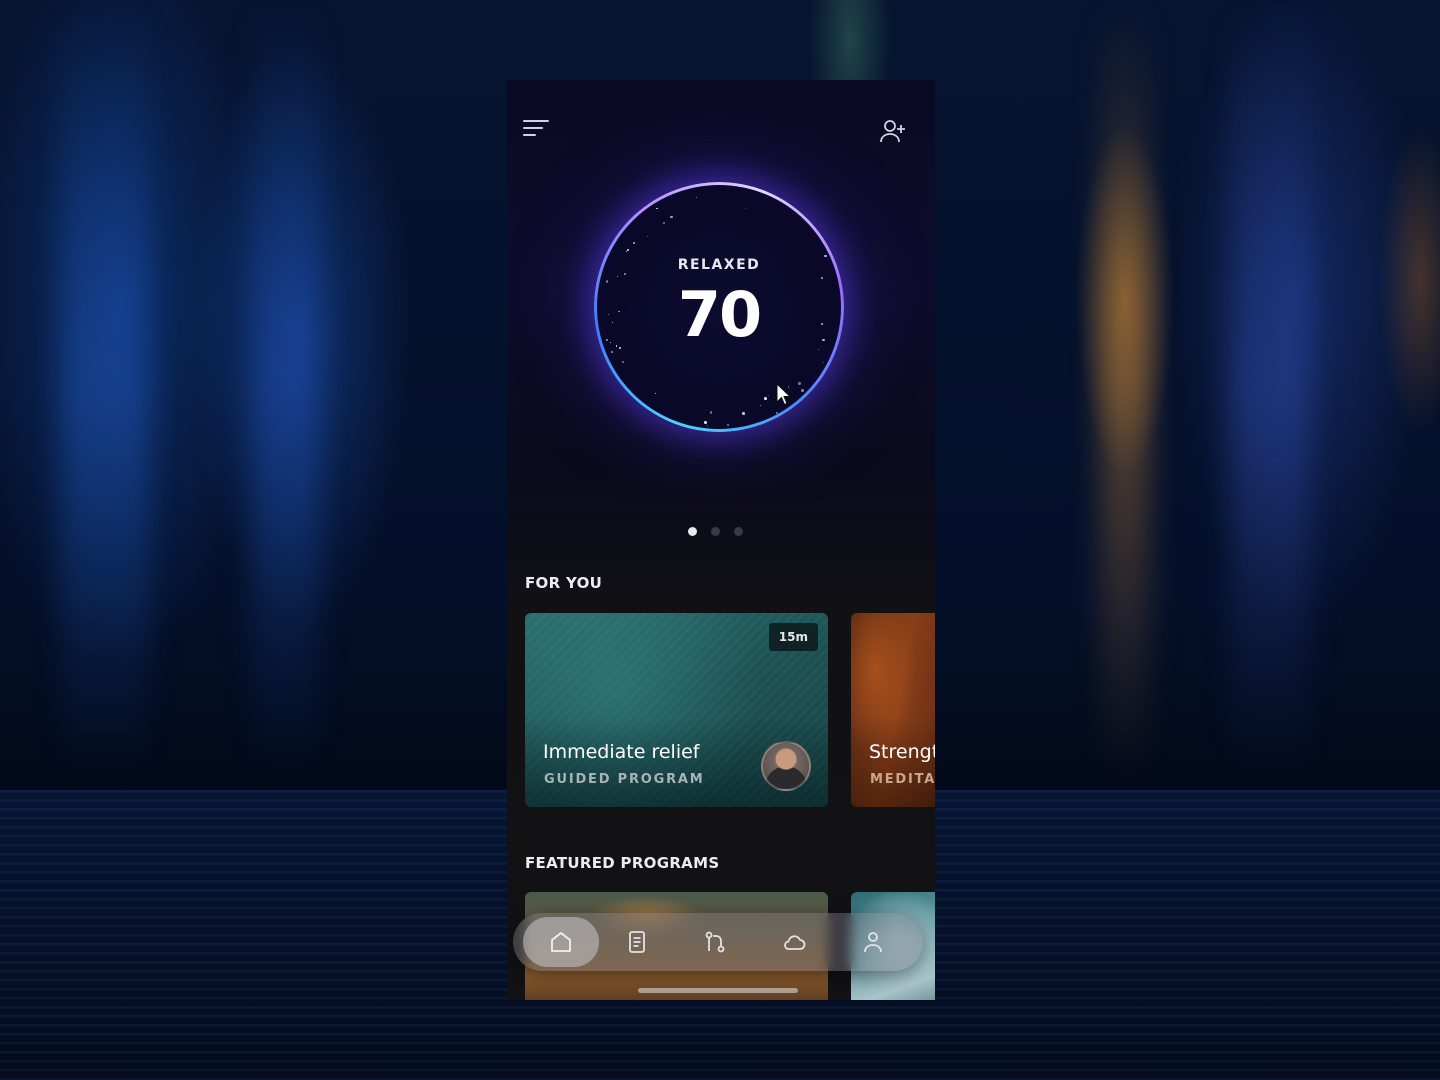 The height and width of the screenshot is (1080, 1440). Describe the element at coordinates (719, 265) in the screenshot. I see `gauge-label: RELAXED` at that location.